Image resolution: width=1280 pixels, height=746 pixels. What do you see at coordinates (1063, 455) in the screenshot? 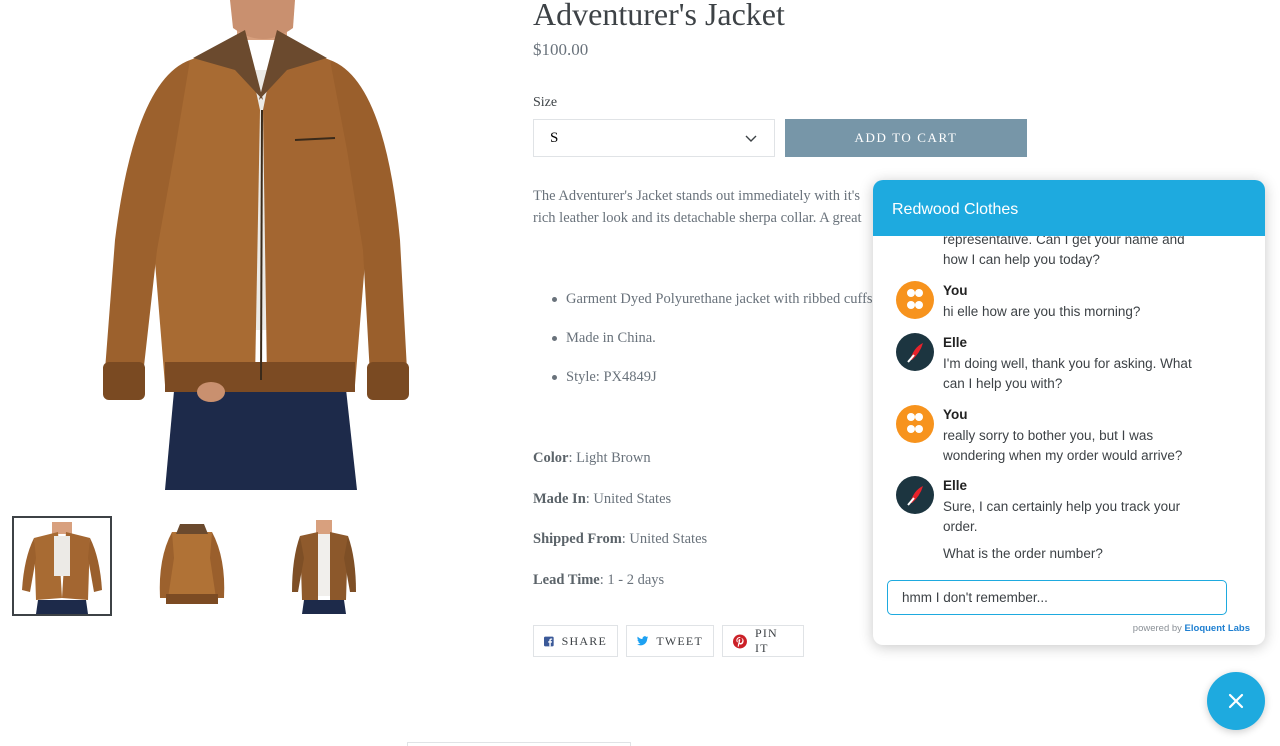
I see `message-line: wondering when my order would arrive?` at bounding box center [1063, 455].